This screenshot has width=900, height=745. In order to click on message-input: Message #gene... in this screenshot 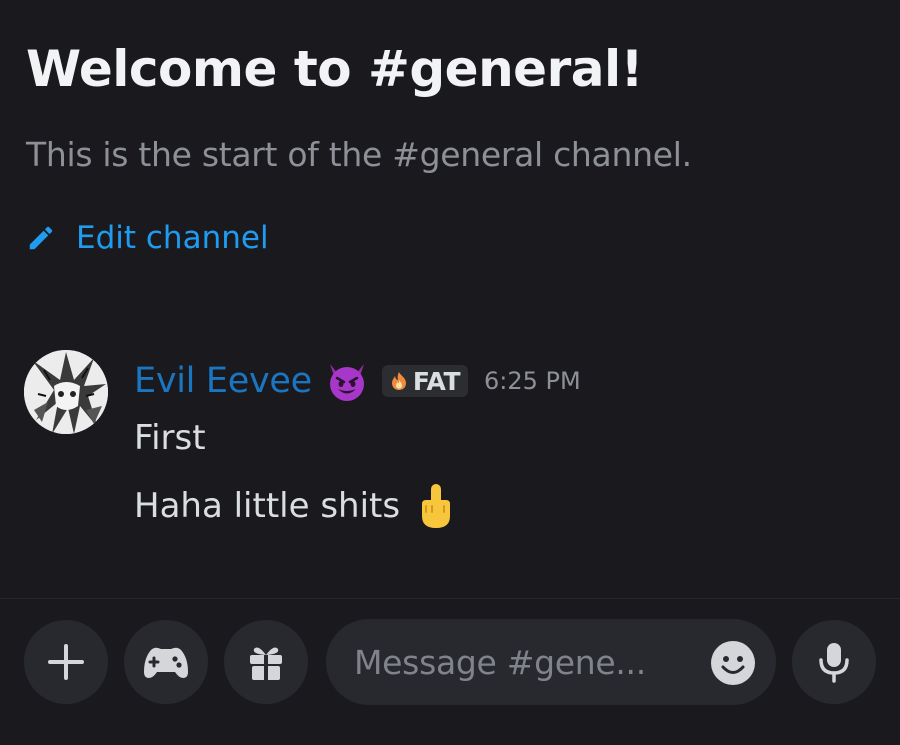, I will do `click(551, 662)`.